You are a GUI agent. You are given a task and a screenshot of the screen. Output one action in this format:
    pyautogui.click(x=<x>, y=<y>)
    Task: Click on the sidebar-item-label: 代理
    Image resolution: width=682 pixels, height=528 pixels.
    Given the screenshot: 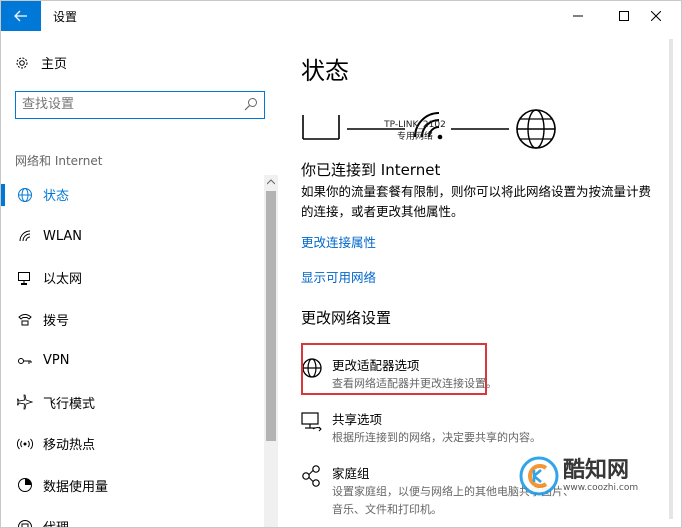 What is the action you would take?
    pyautogui.click(x=56, y=522)
    